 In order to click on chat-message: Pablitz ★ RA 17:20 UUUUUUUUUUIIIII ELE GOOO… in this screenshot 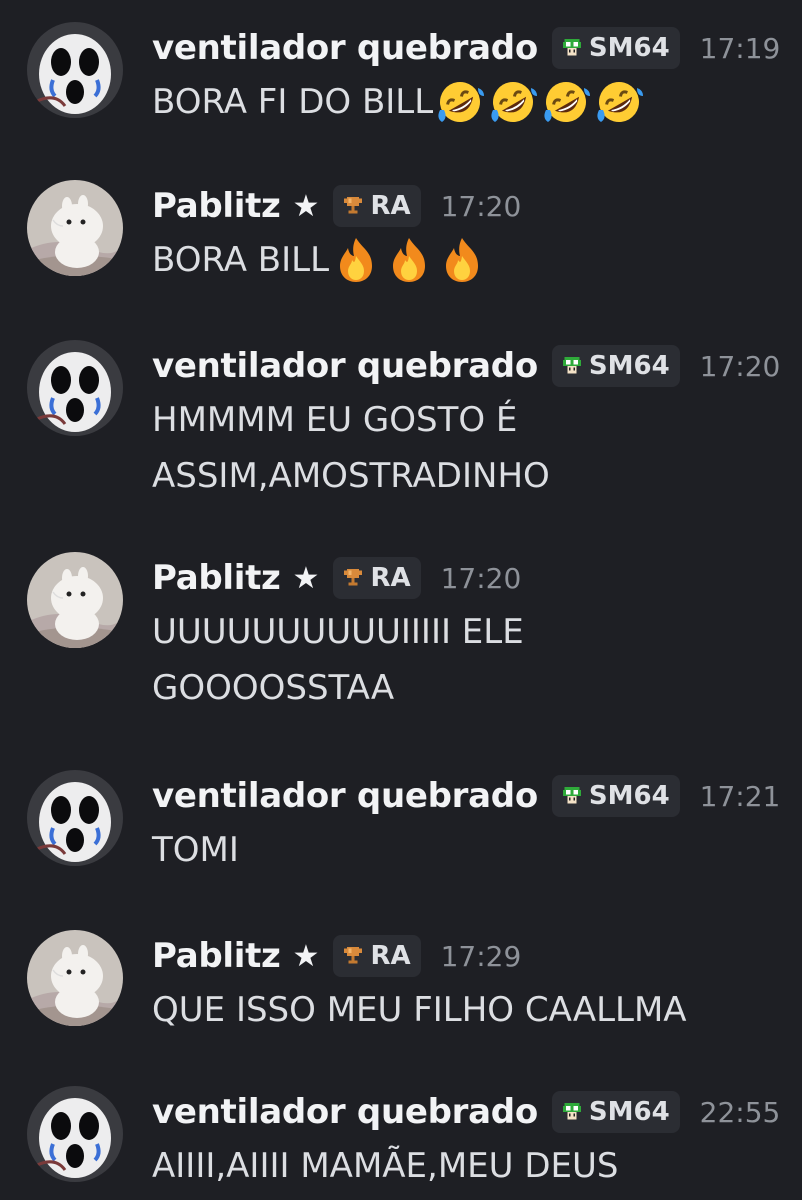, I will do `click(401, 630)`.